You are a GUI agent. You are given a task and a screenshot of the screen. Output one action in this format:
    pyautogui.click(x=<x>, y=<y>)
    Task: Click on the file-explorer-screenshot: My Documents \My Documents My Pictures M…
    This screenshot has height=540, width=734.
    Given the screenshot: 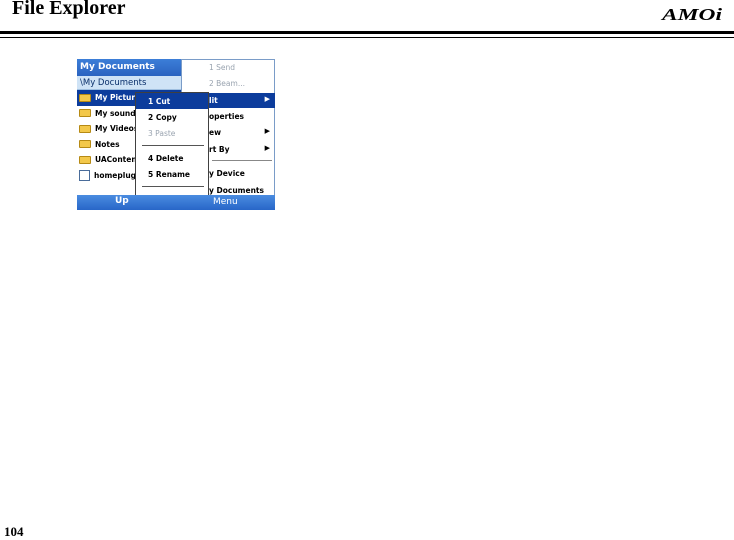 What is the action you would take?
    pyautogui.click(x=176, y=134)
    